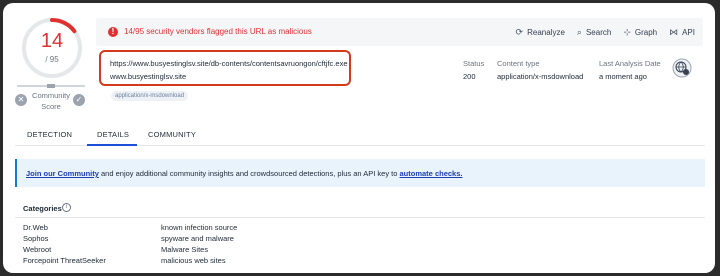 The height and width of the screenshot is (276, 720). What do you see at coordinates (42, 208) in the screenshot?
I see `categories-heading: Categories` at bounding box center [42, 208].